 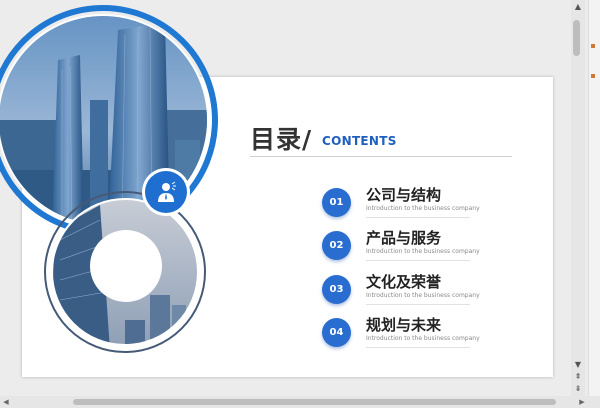 I want to click on horizontal-scroll-thumb, so click(x=314, y=402).